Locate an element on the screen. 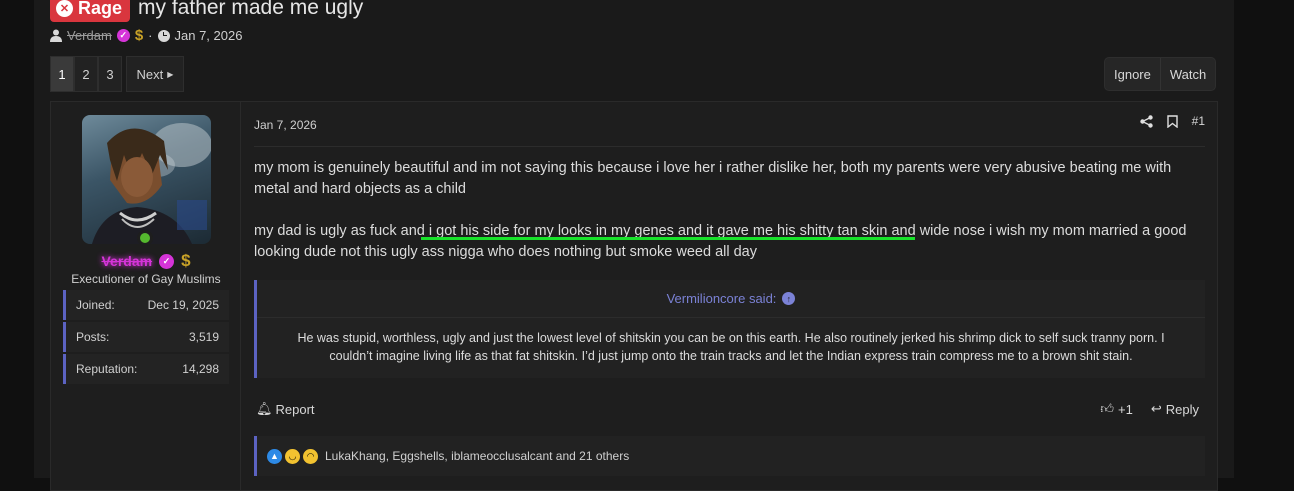 The height and width of the screenshot is (491, 1294). thread-actions: Ignore Watch is located at coordinates (1160, 74).